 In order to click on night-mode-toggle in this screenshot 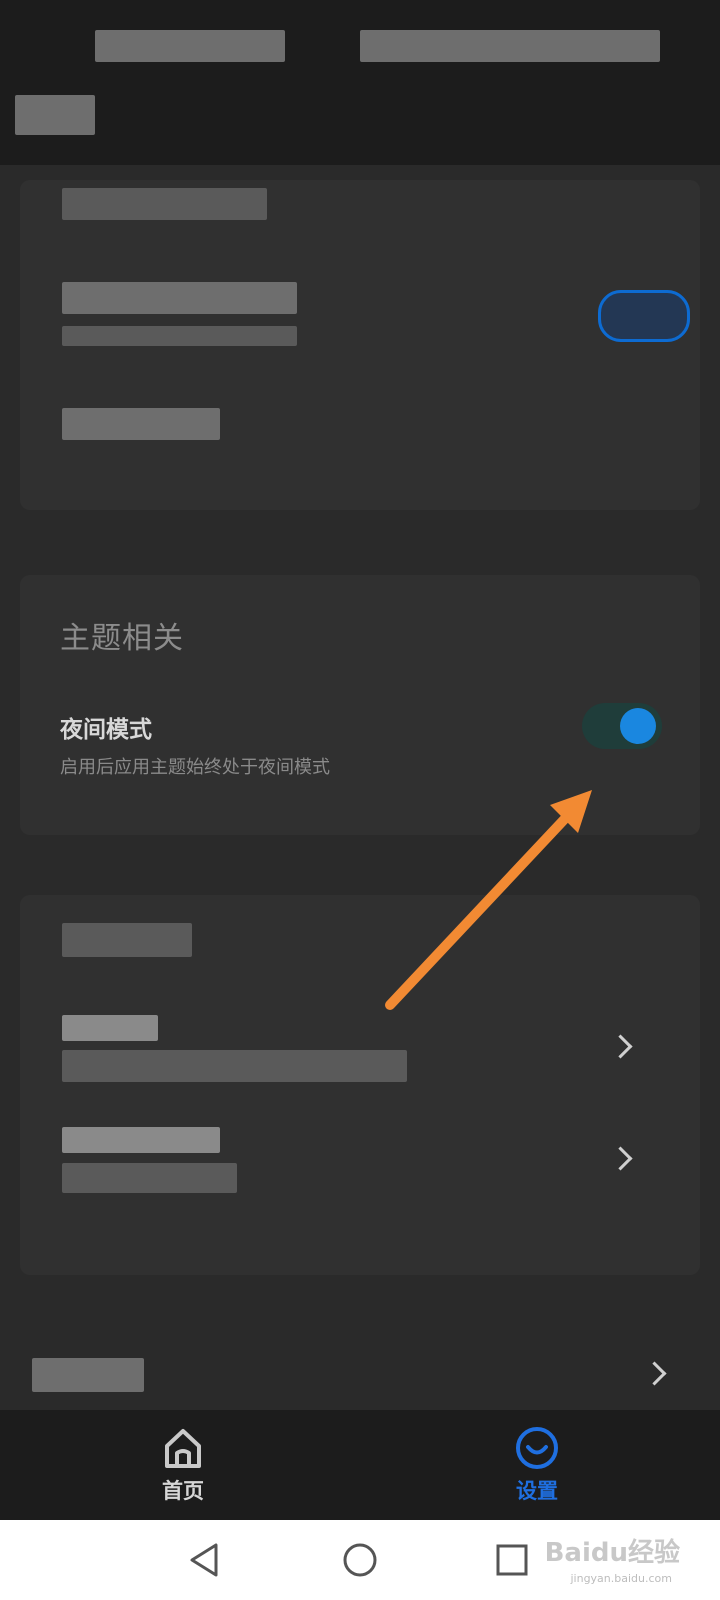, I will do `click(622, 726)`.